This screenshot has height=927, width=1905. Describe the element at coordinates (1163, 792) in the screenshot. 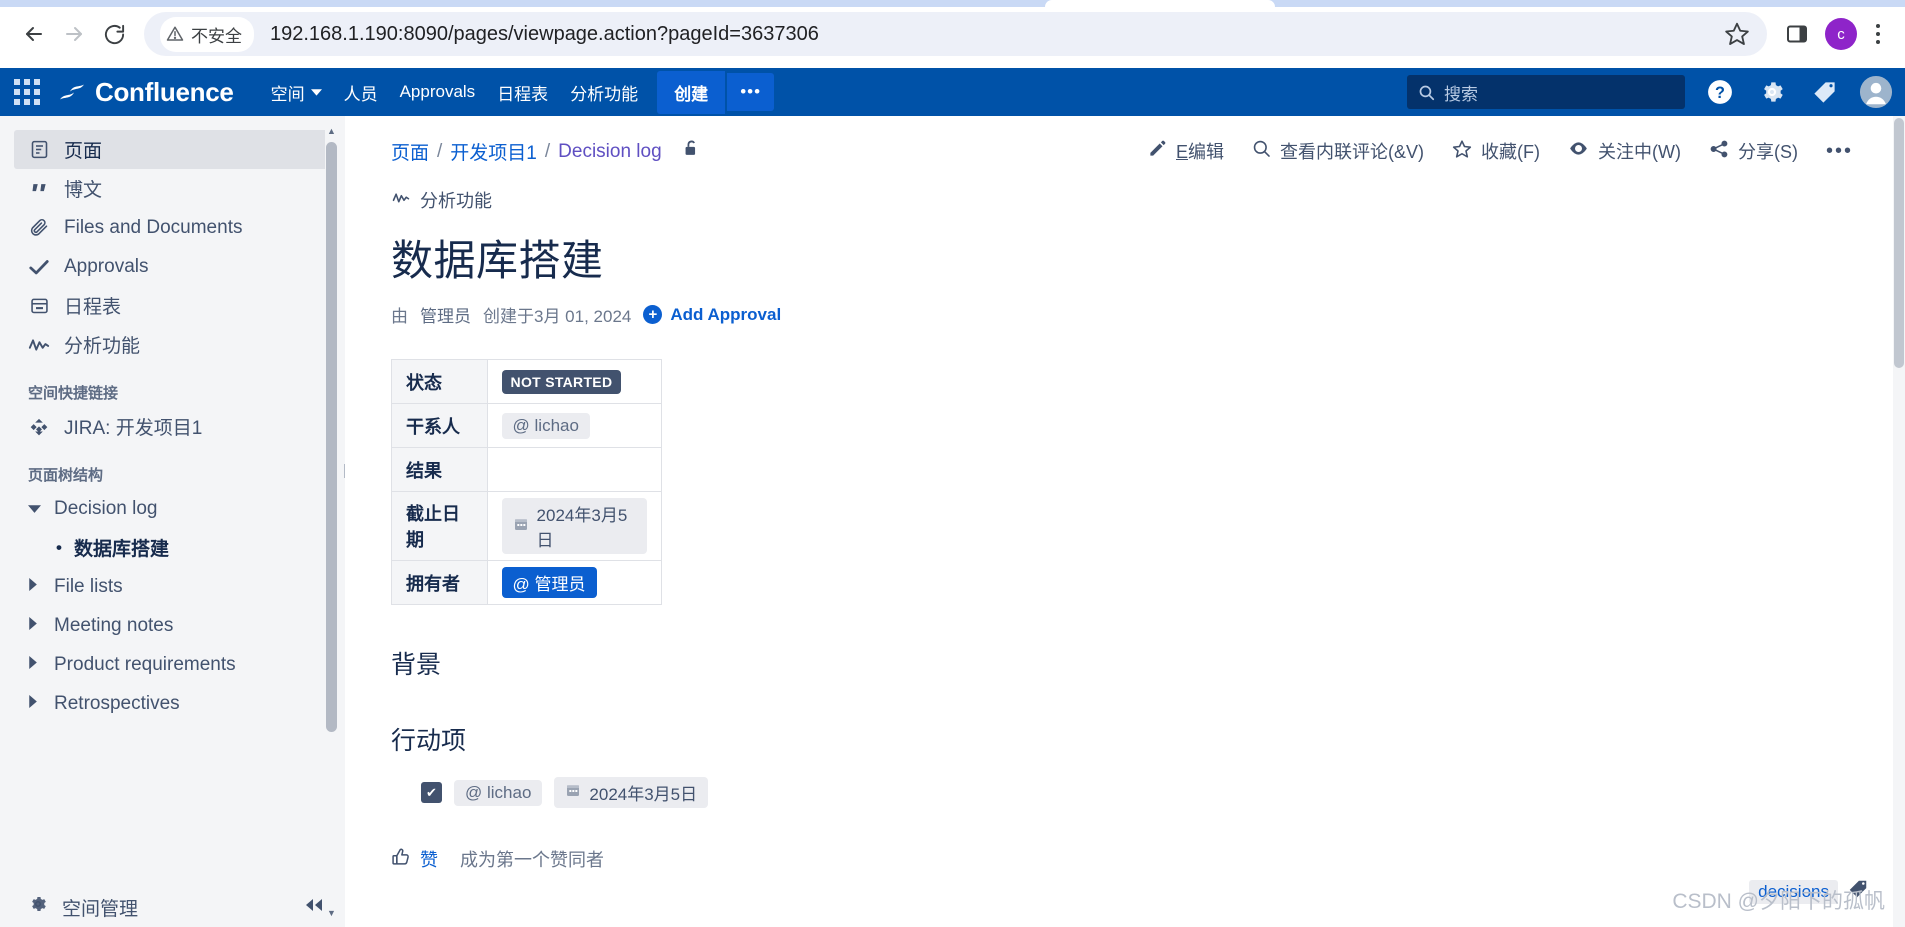

I see `task-item: ✔ @ lichao 2024年3月5日` at that location.